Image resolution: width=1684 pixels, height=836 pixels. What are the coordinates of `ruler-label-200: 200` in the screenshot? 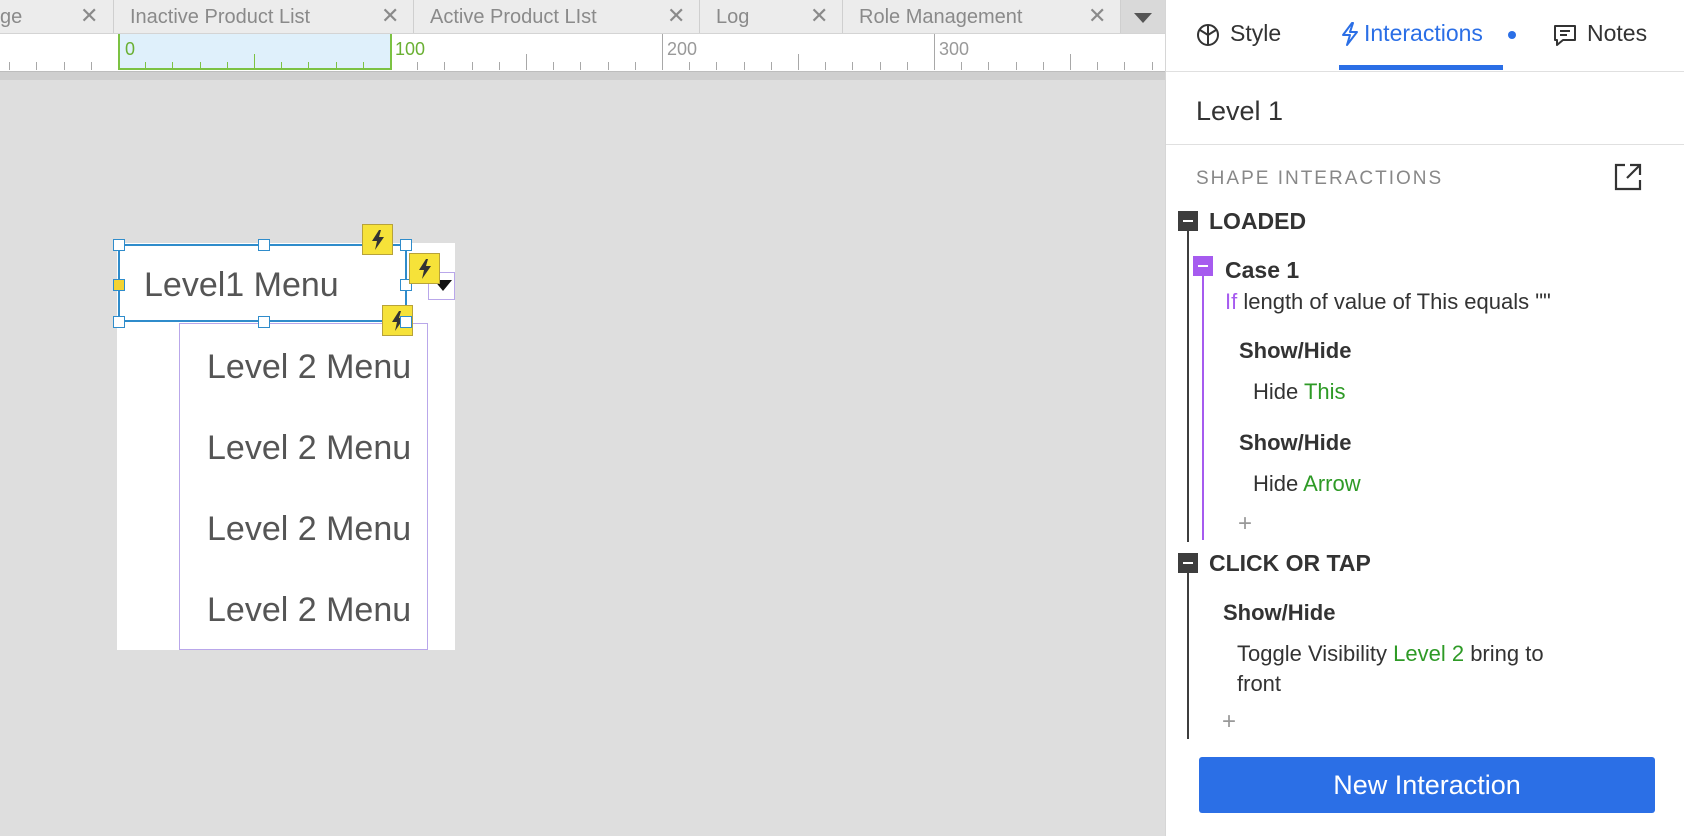 It's located at (682, 49).